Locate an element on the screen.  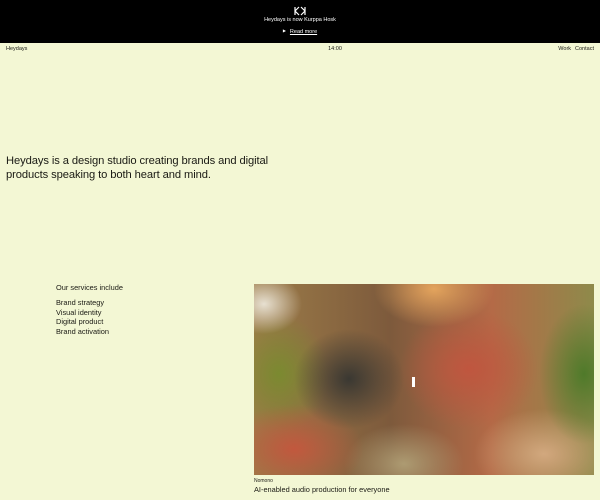
heydays-monogram-icon is located at coordinates (300, 11).